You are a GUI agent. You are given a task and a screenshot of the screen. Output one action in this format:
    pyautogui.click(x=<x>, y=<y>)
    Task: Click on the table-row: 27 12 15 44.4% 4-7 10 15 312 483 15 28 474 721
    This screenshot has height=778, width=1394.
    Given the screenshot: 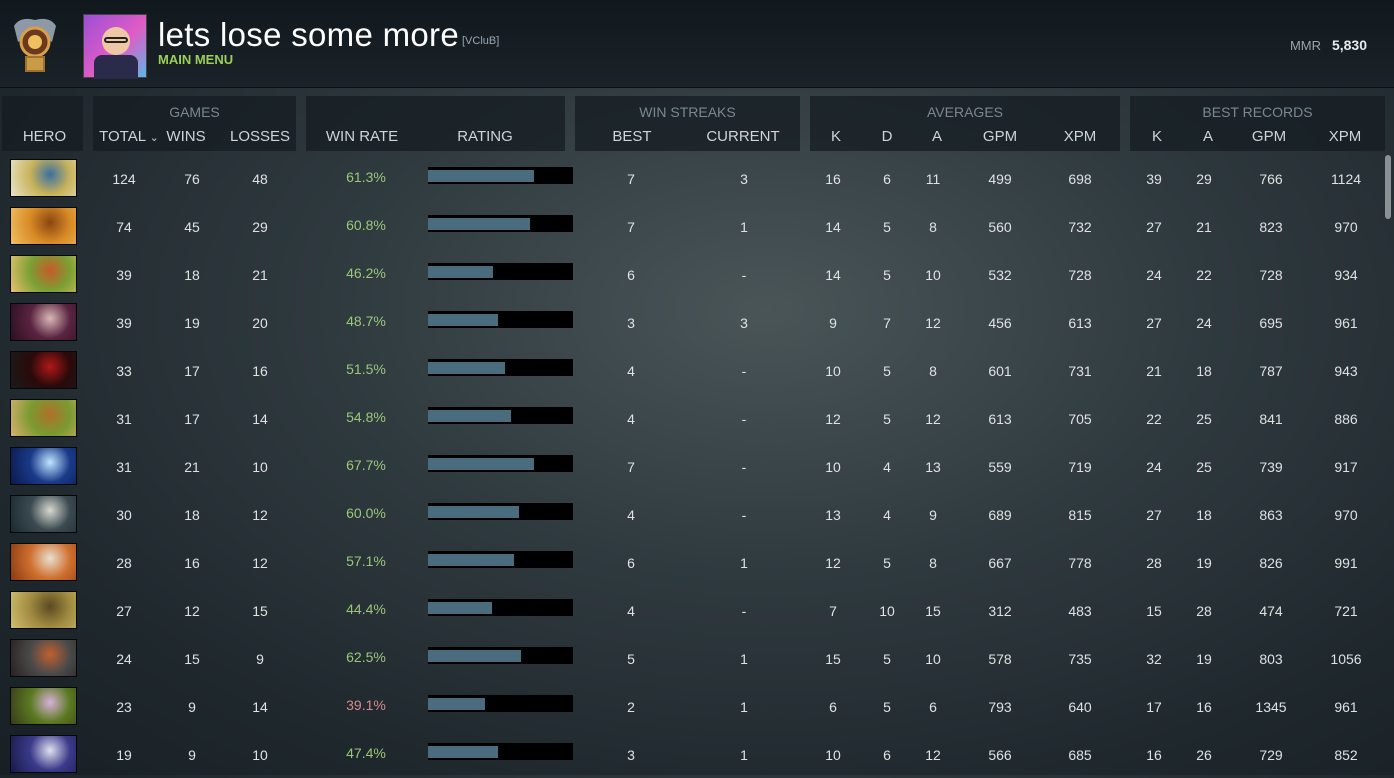 What is the action you would take?
    pyautogui.click(x=697, y=610)
    